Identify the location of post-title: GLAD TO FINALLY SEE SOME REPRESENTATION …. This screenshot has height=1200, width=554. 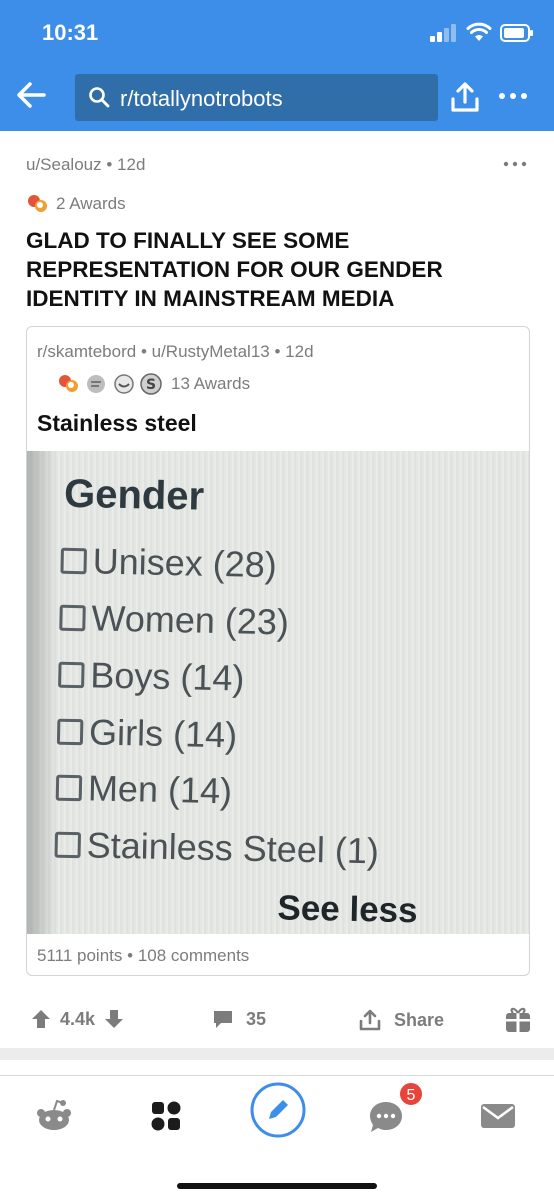
(276, 269).